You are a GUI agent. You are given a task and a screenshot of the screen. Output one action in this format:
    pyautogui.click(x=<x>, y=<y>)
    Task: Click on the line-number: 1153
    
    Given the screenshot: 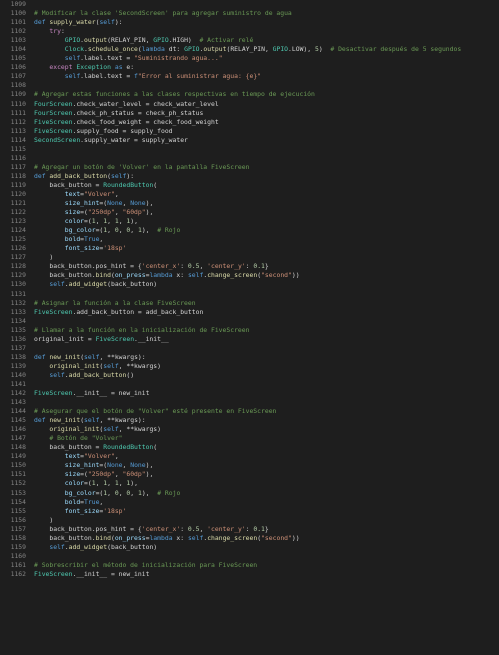 What is the action you would take?
    pyautogui.click(x=18, y=492)
    